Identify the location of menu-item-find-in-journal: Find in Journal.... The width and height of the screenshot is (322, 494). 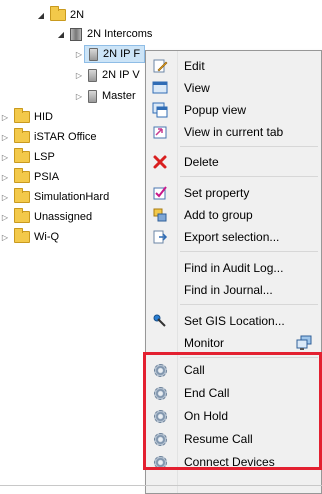
(233, 290).